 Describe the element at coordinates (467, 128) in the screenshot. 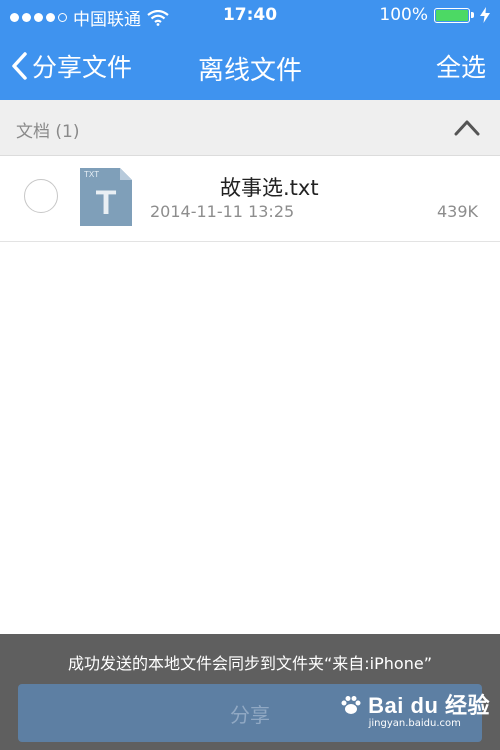

I see `chevron-up-icon` at that location.